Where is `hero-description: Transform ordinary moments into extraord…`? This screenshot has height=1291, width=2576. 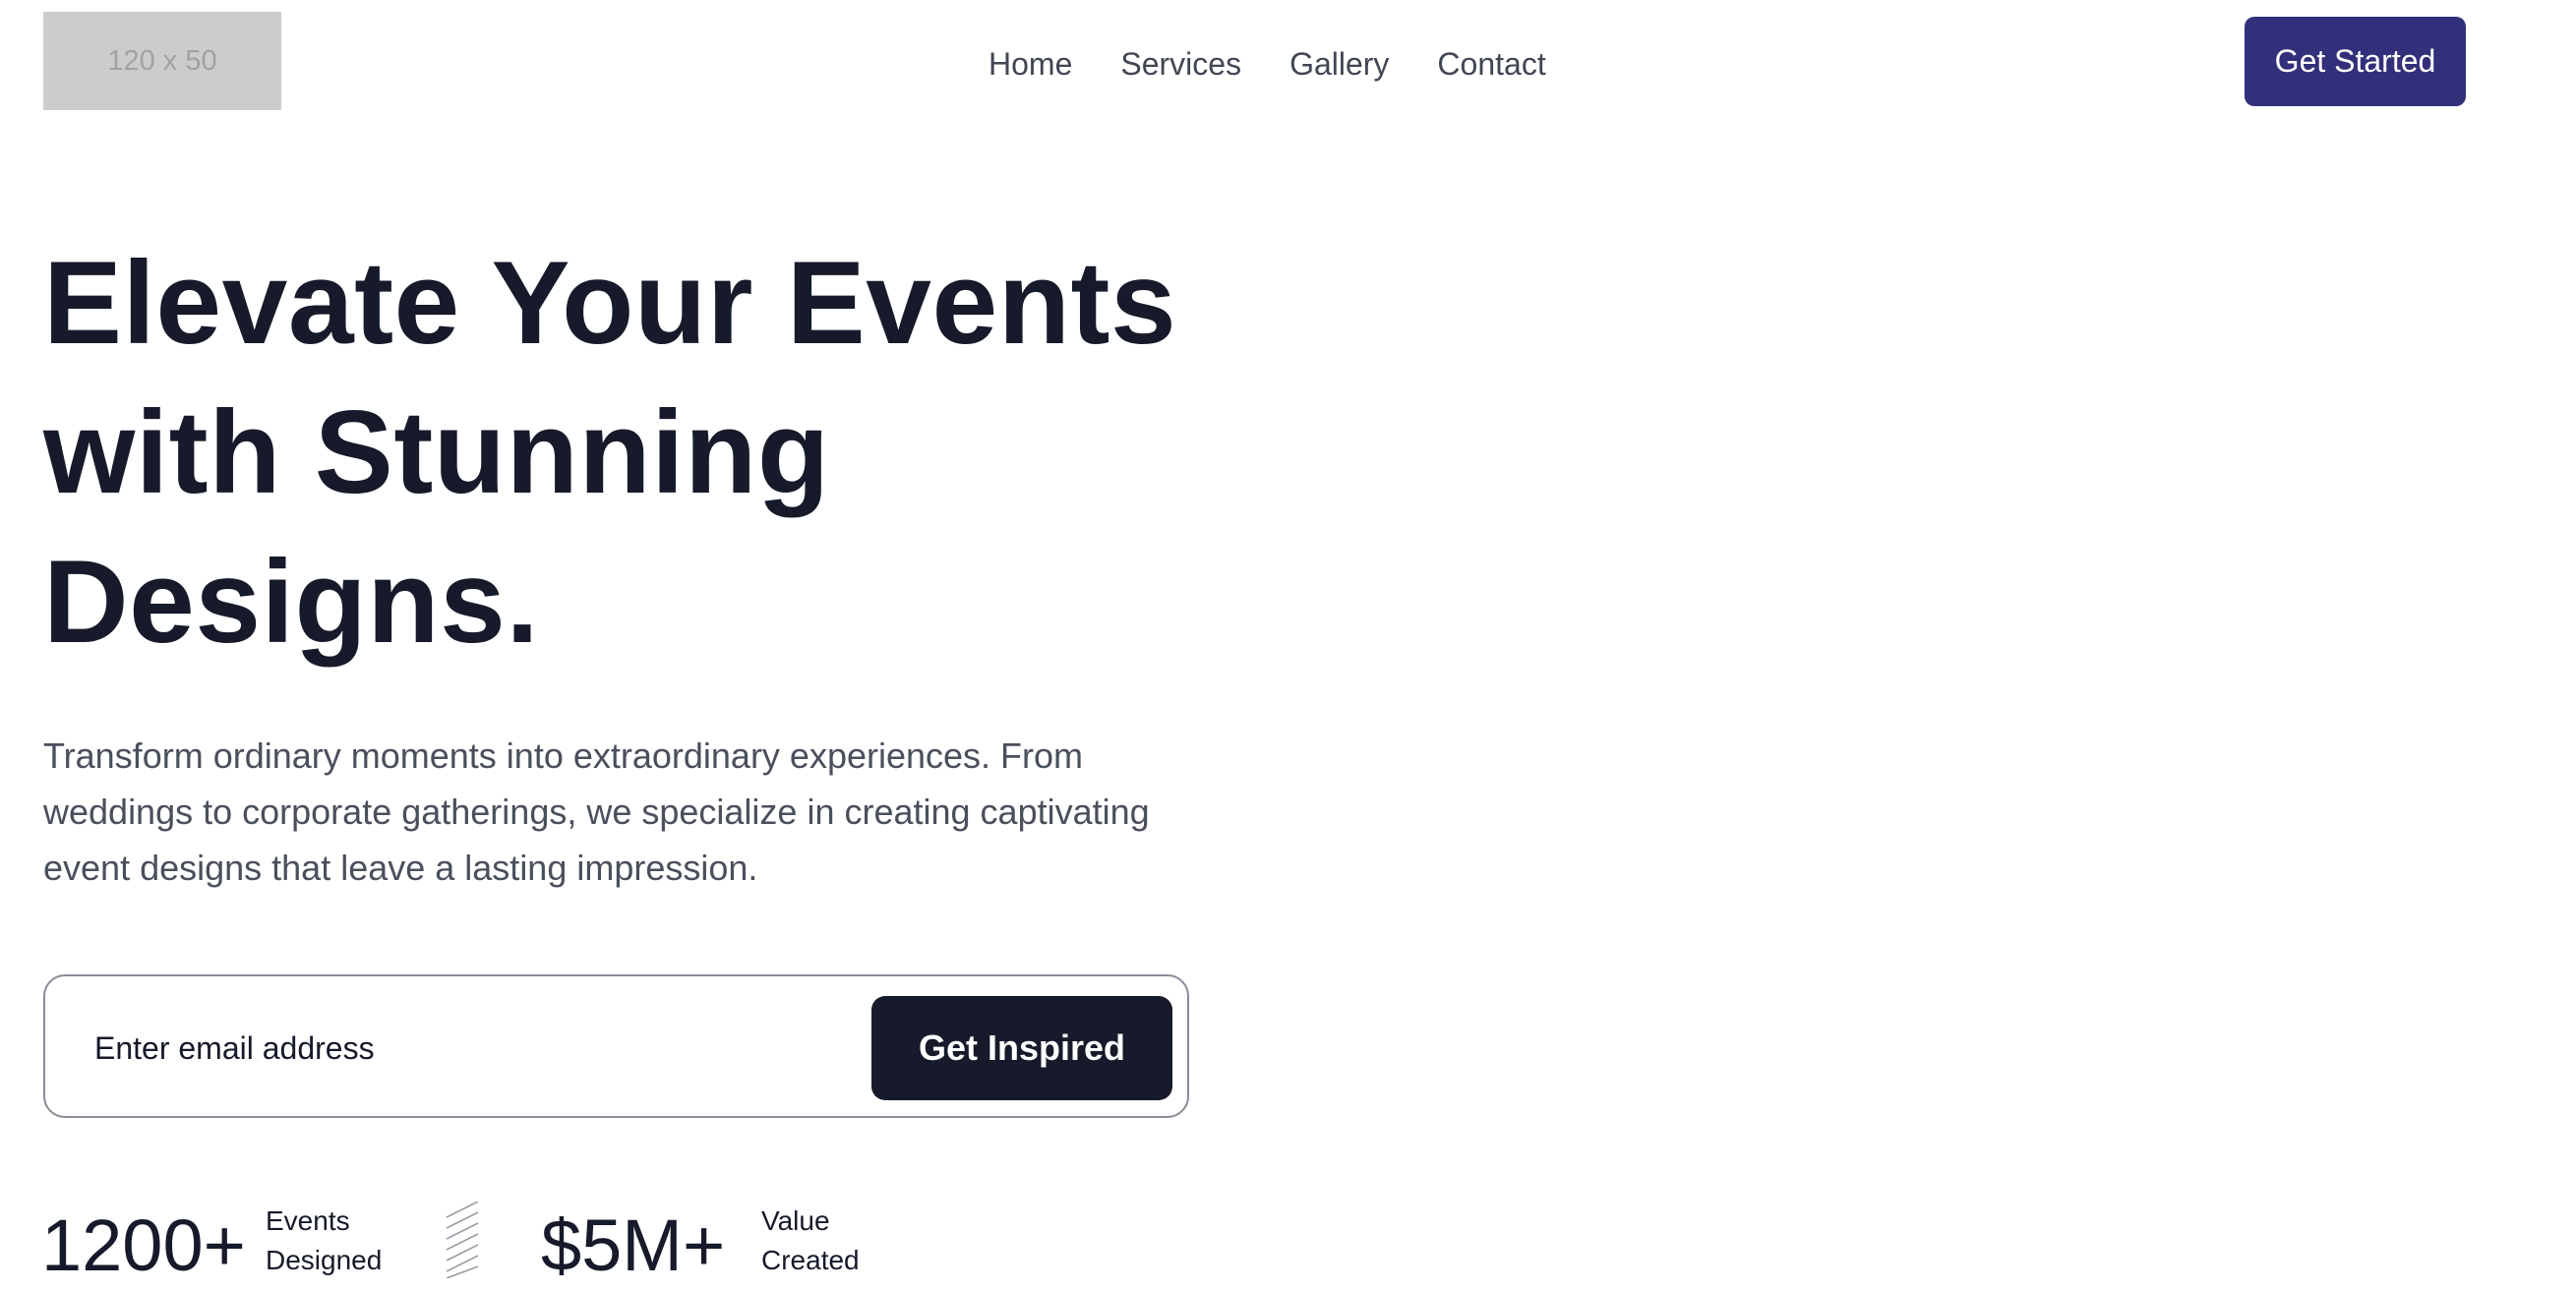
hero-description: Transform ordinary moments into extraord… is located at coordinates (596, 811).